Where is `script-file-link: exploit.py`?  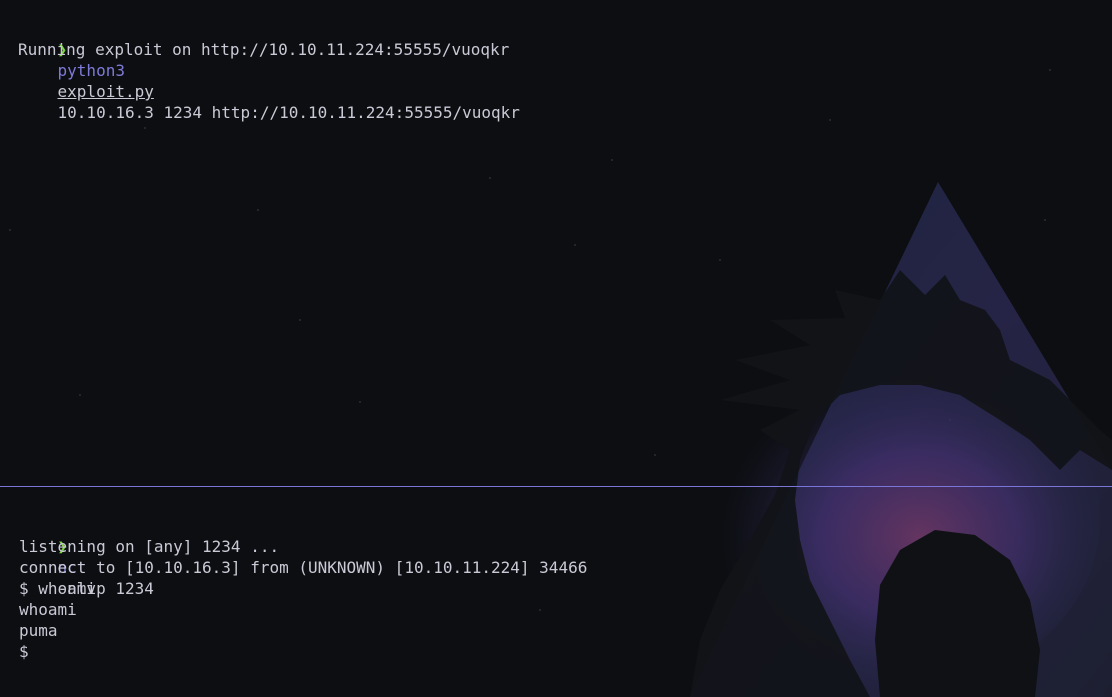
script-file-link: exploit.py is located at coordinates (106, 91).